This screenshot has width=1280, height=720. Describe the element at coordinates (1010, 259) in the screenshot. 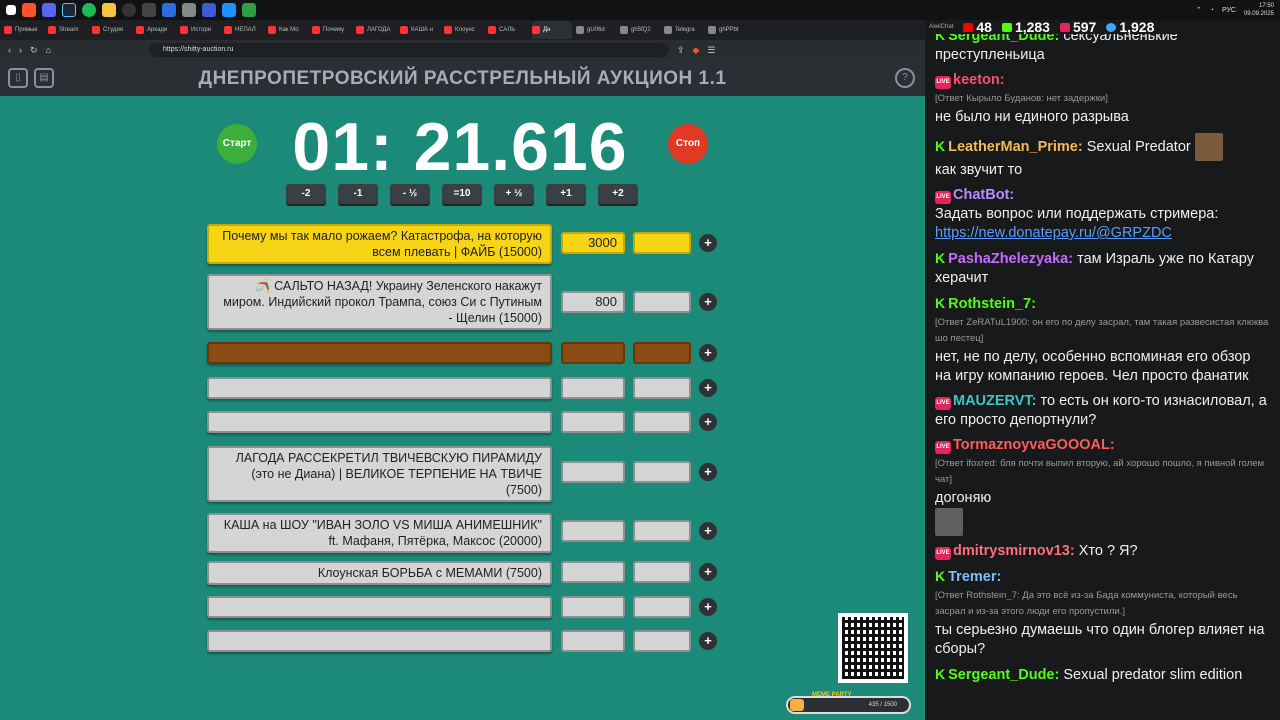

I see `chat-username: PashaZhelezyaka:` at that location.